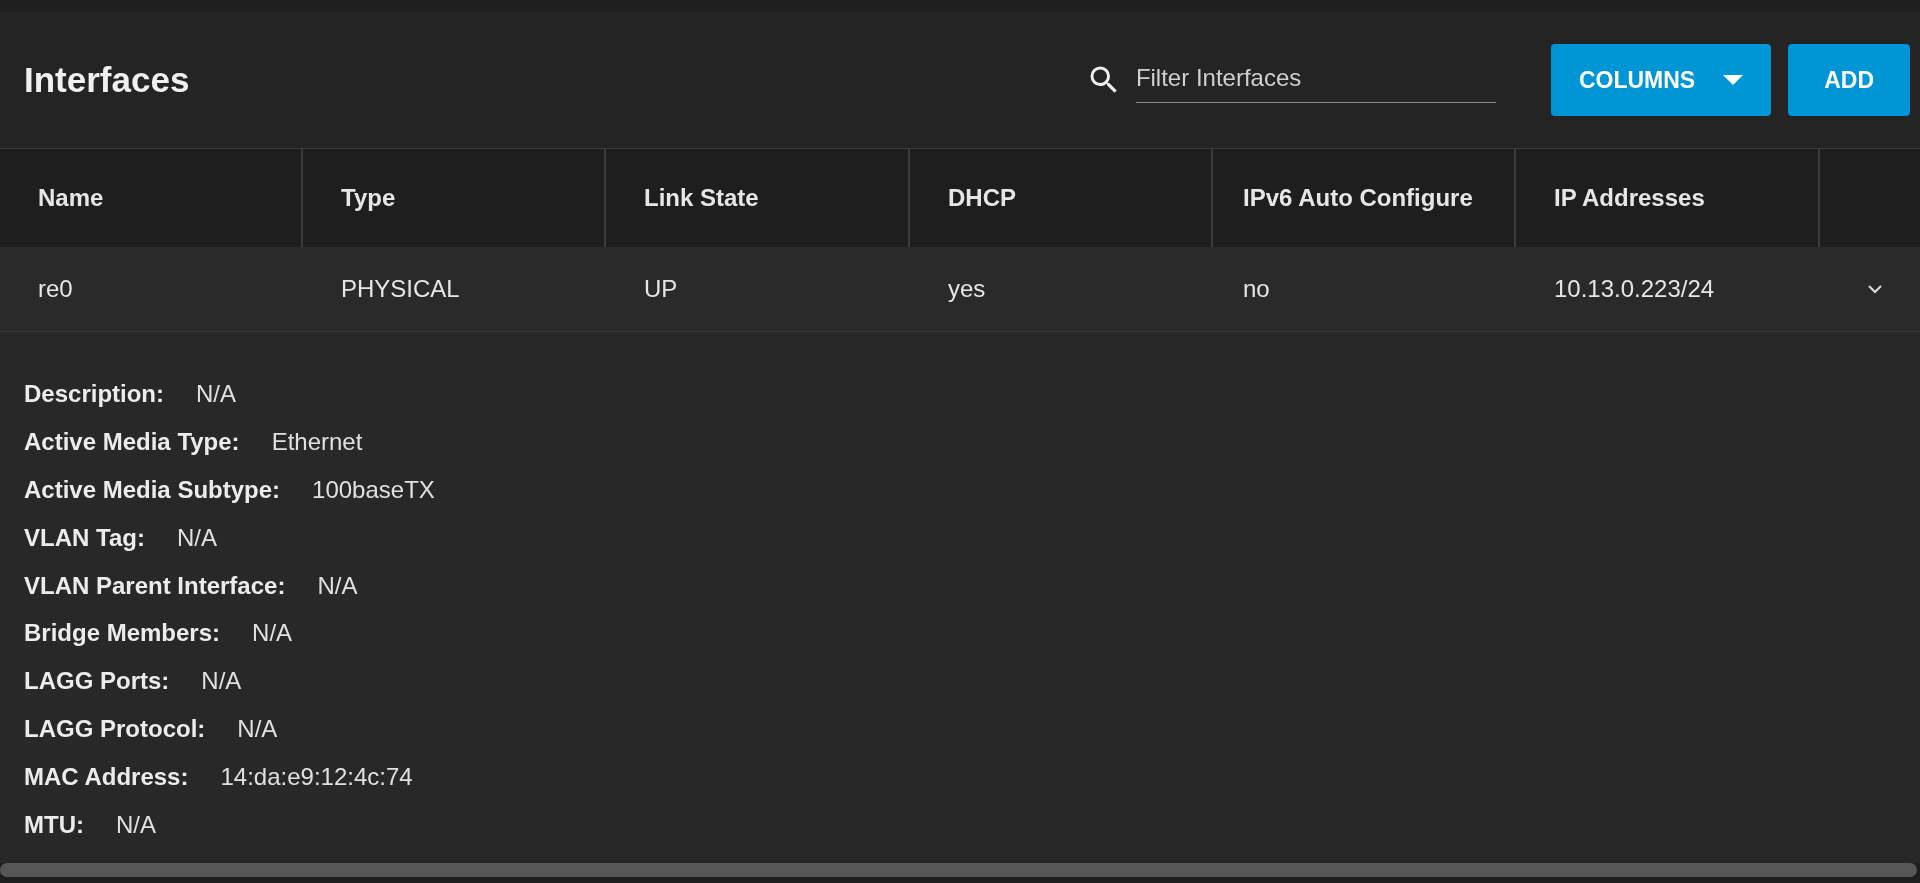 The image size is (1920, 883). What do you see at coordinates (400, 289) in the screenshot?
I see `table-cell-text: PHYSICAL` at bounding box center [400, 289].